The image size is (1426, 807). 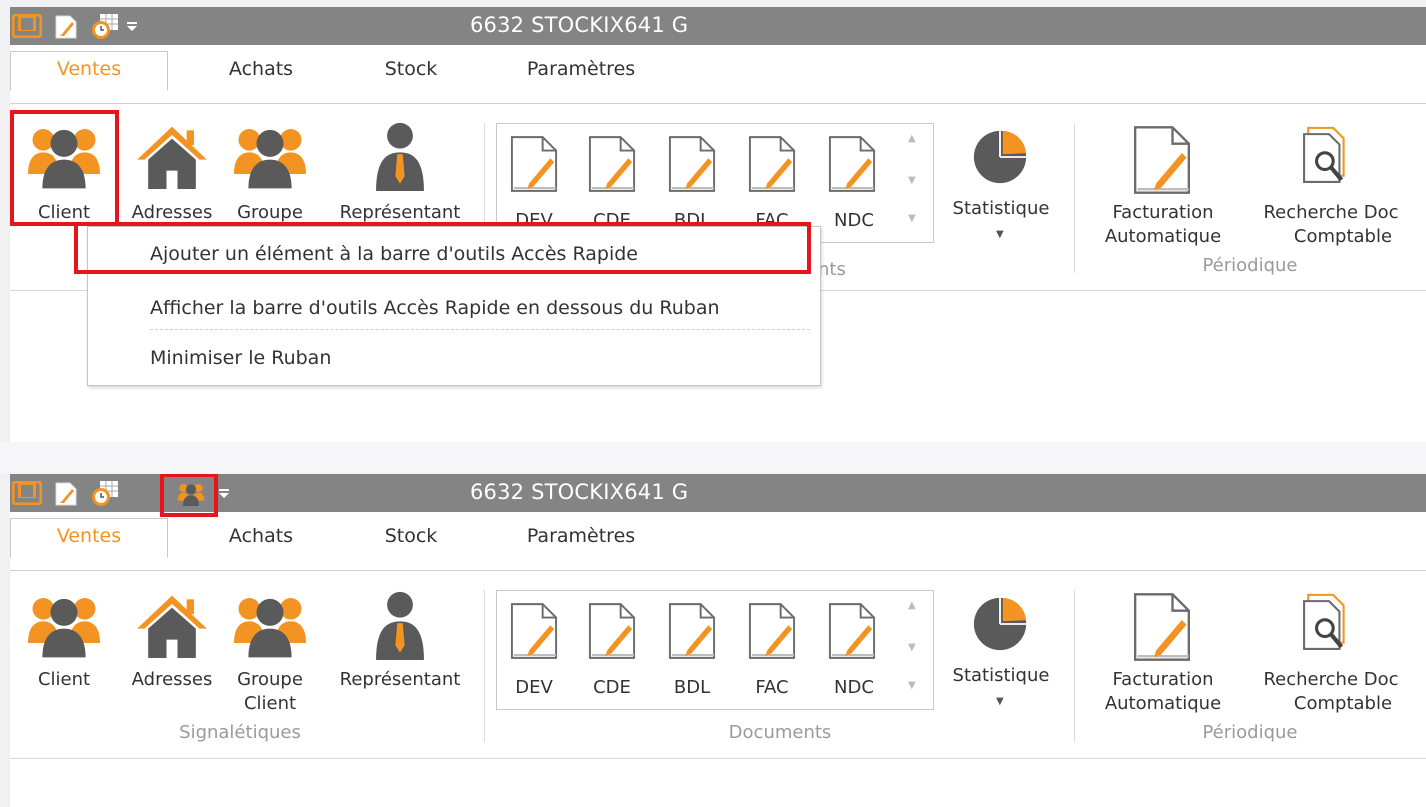 What do you see at coordinates (64, 168) in the screenshot?
I see `client-button-highlight` at bounding box center [64, 168].